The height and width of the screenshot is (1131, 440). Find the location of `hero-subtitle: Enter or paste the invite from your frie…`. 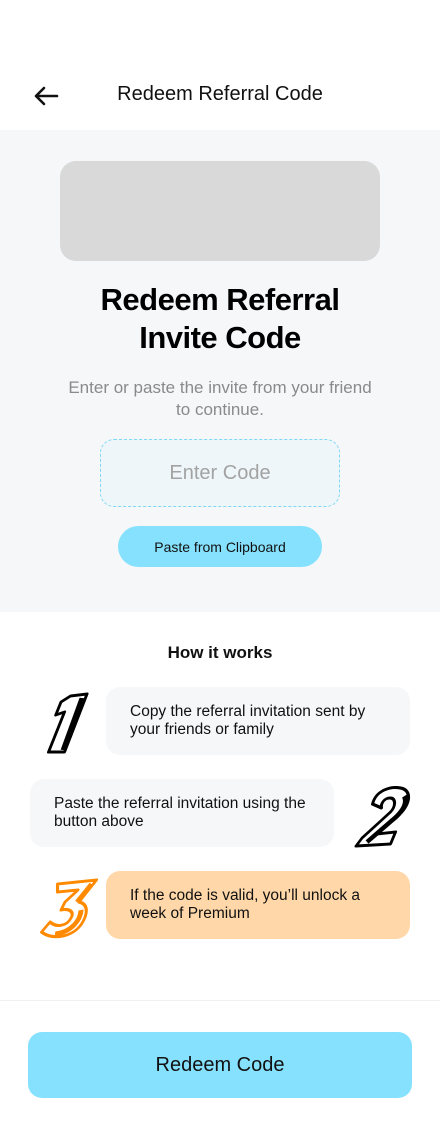

hero-subtitle: Enter or paste the invite from your frie… is located at coordinates (220, 398).